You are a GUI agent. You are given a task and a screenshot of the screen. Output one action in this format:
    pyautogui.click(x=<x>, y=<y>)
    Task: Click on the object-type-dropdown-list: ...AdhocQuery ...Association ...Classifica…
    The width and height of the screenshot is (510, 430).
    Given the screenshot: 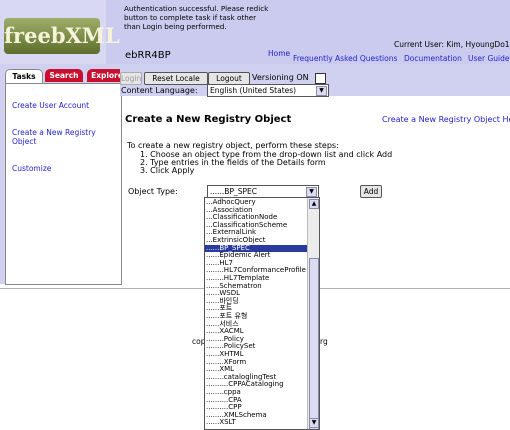 What is the action you would take?
    pyautogui.click(x=262, y=313)
    